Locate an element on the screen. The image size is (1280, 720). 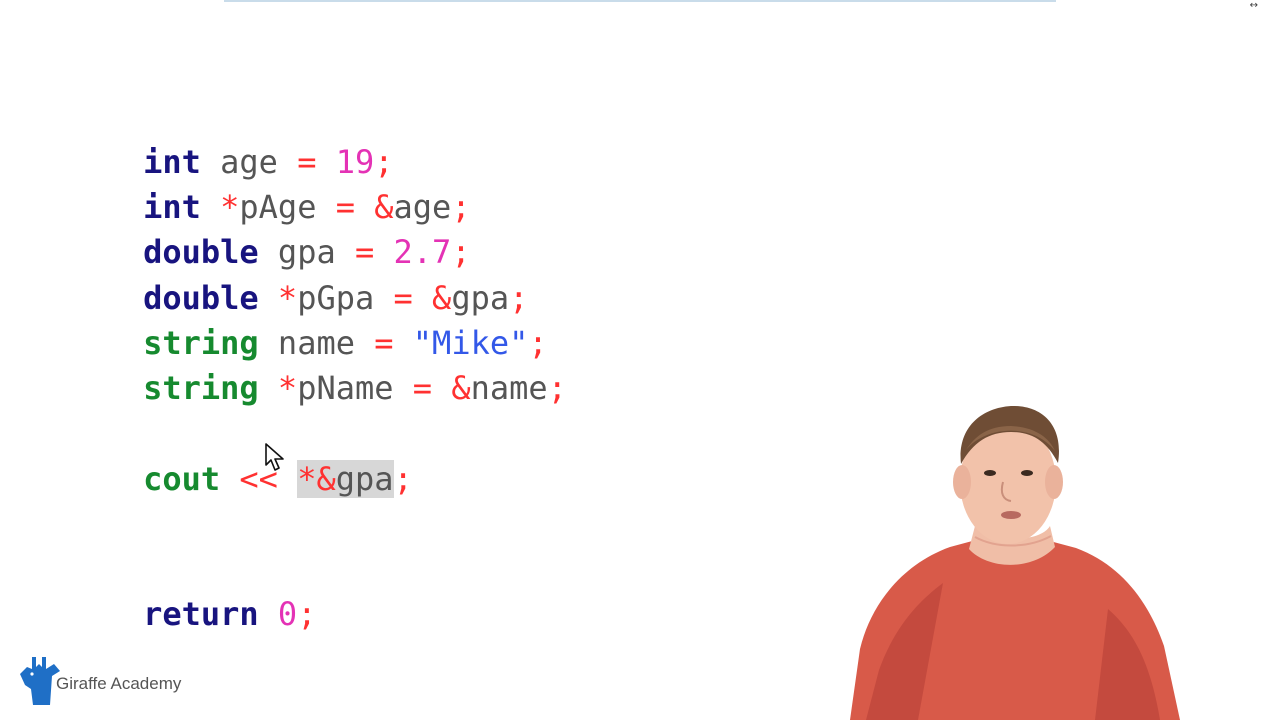
pointer-operator: * is located at coordinates (287, 388).